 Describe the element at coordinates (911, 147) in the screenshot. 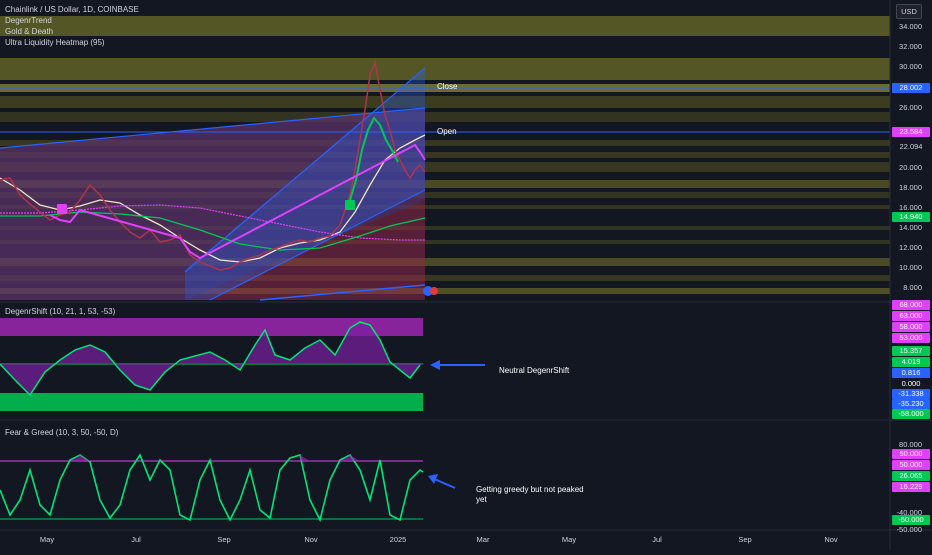

I see `current-price-tag: 22.094` at that location.